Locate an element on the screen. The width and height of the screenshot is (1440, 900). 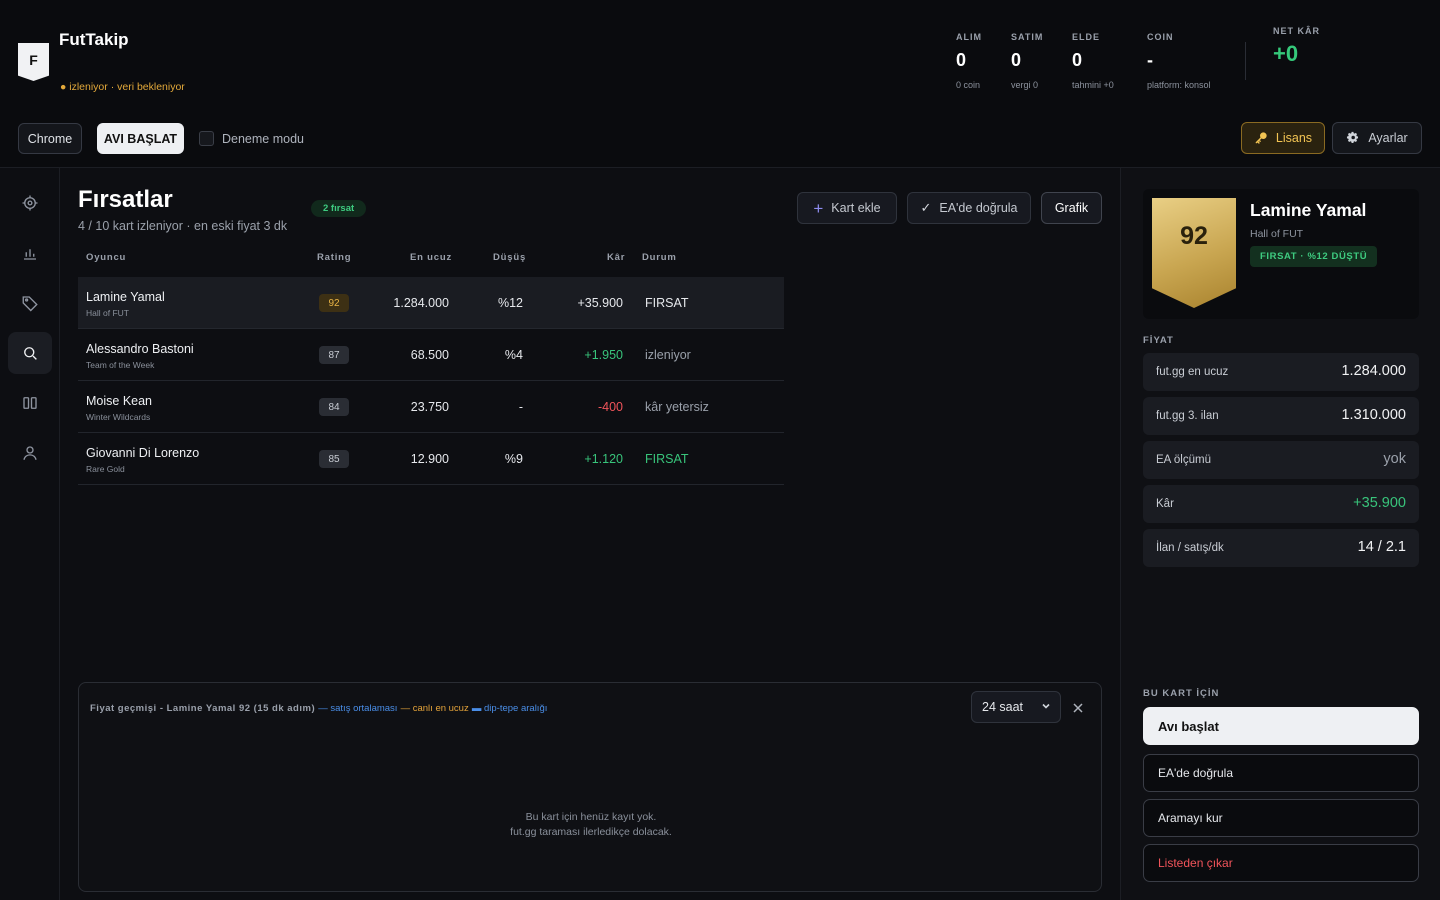
sidebar-nav is located at coordinates (30, 534).